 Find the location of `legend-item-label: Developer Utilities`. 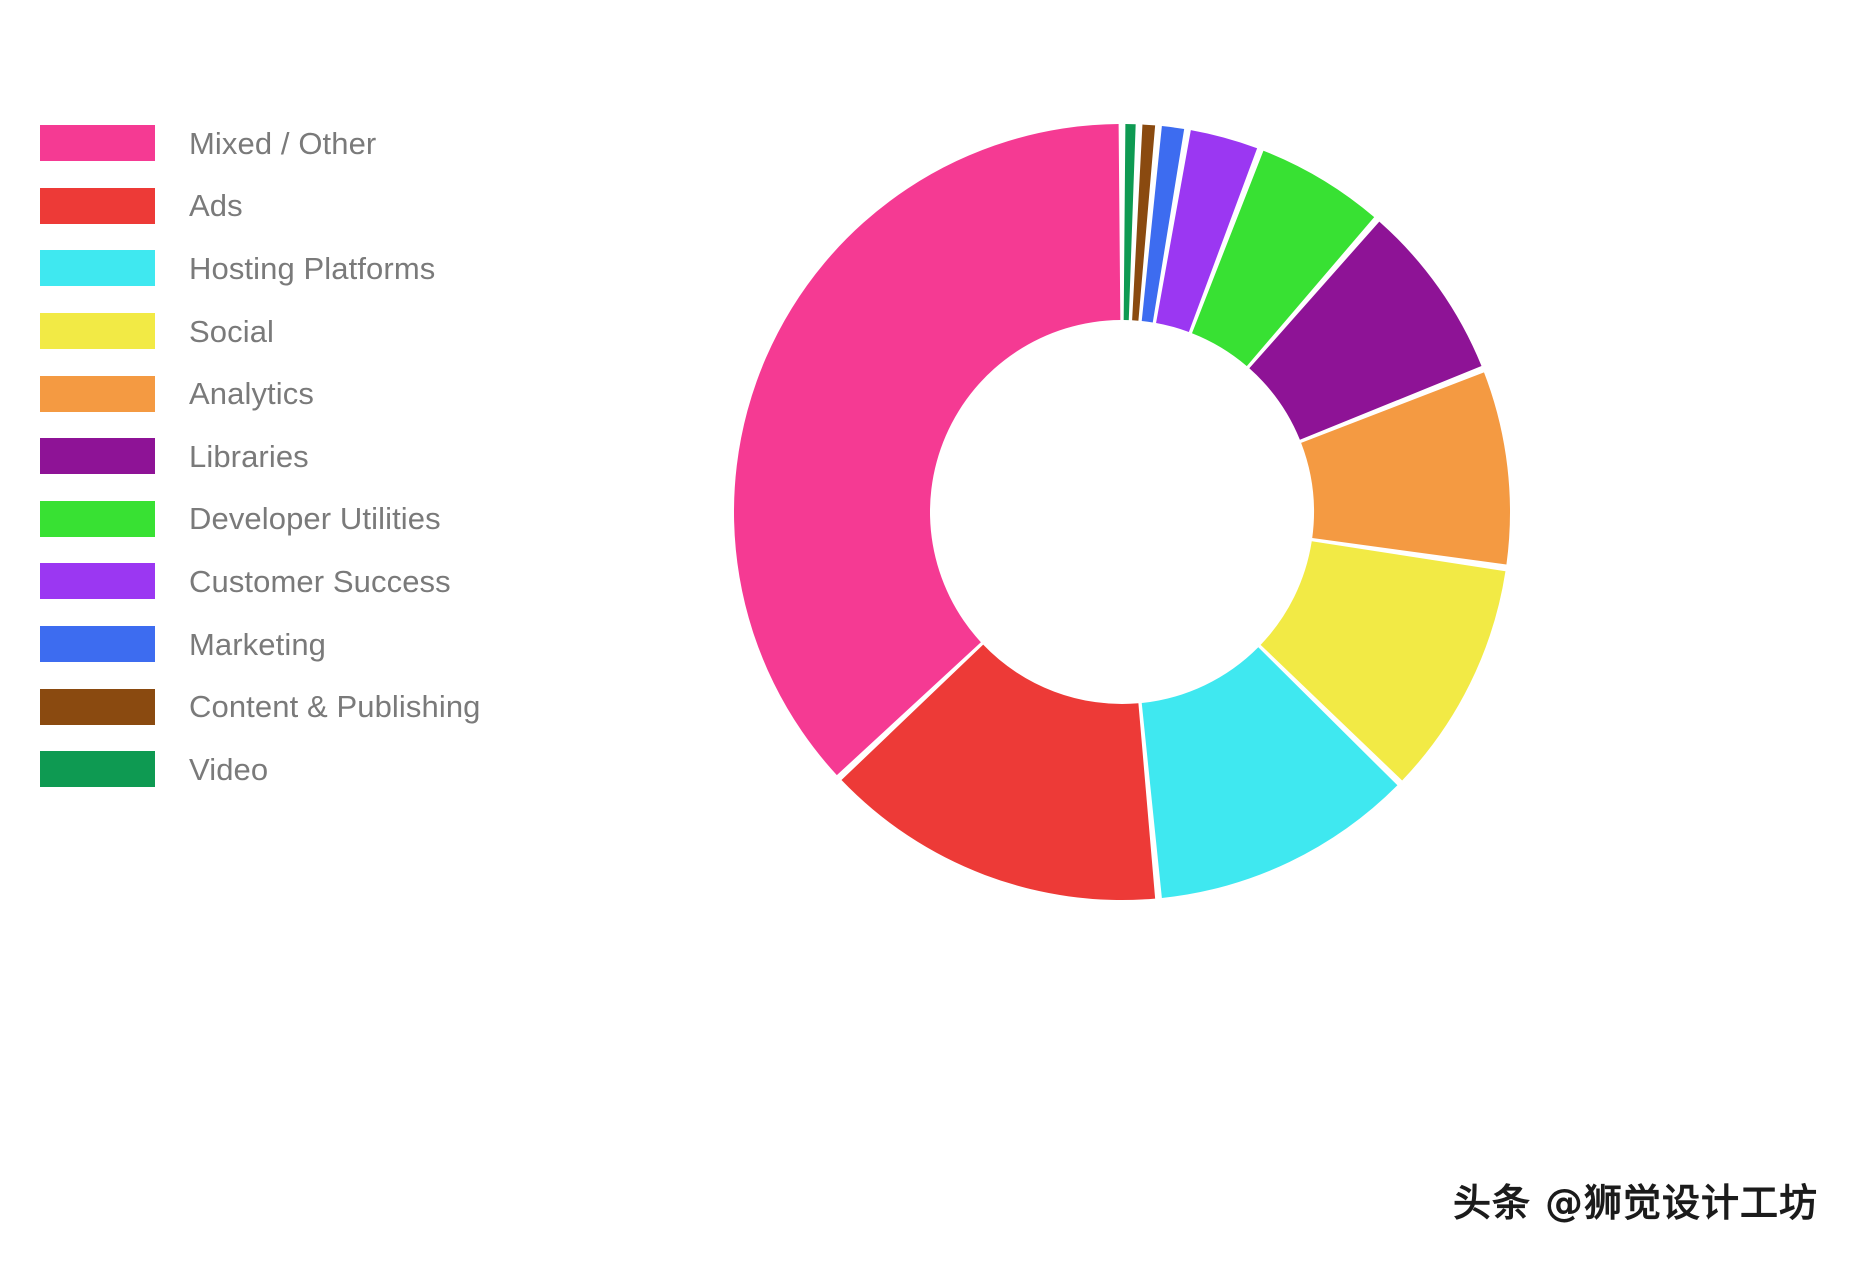

legend-item-label: Developer Utilities is located at coordinates (315, 519).